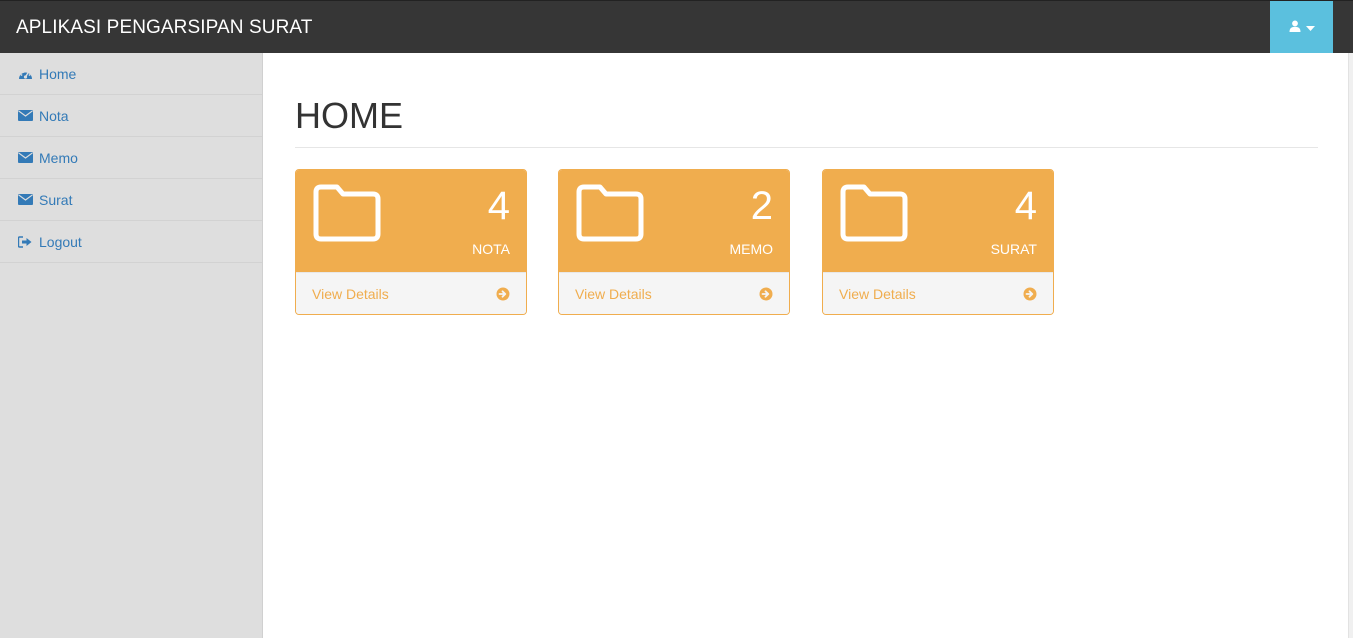  What do you see at coordinates (164, 27) in the screenshot?
I see `app-title: APLIKASI PENGARSIPAN SURAT` at bounding box center [164, 27].